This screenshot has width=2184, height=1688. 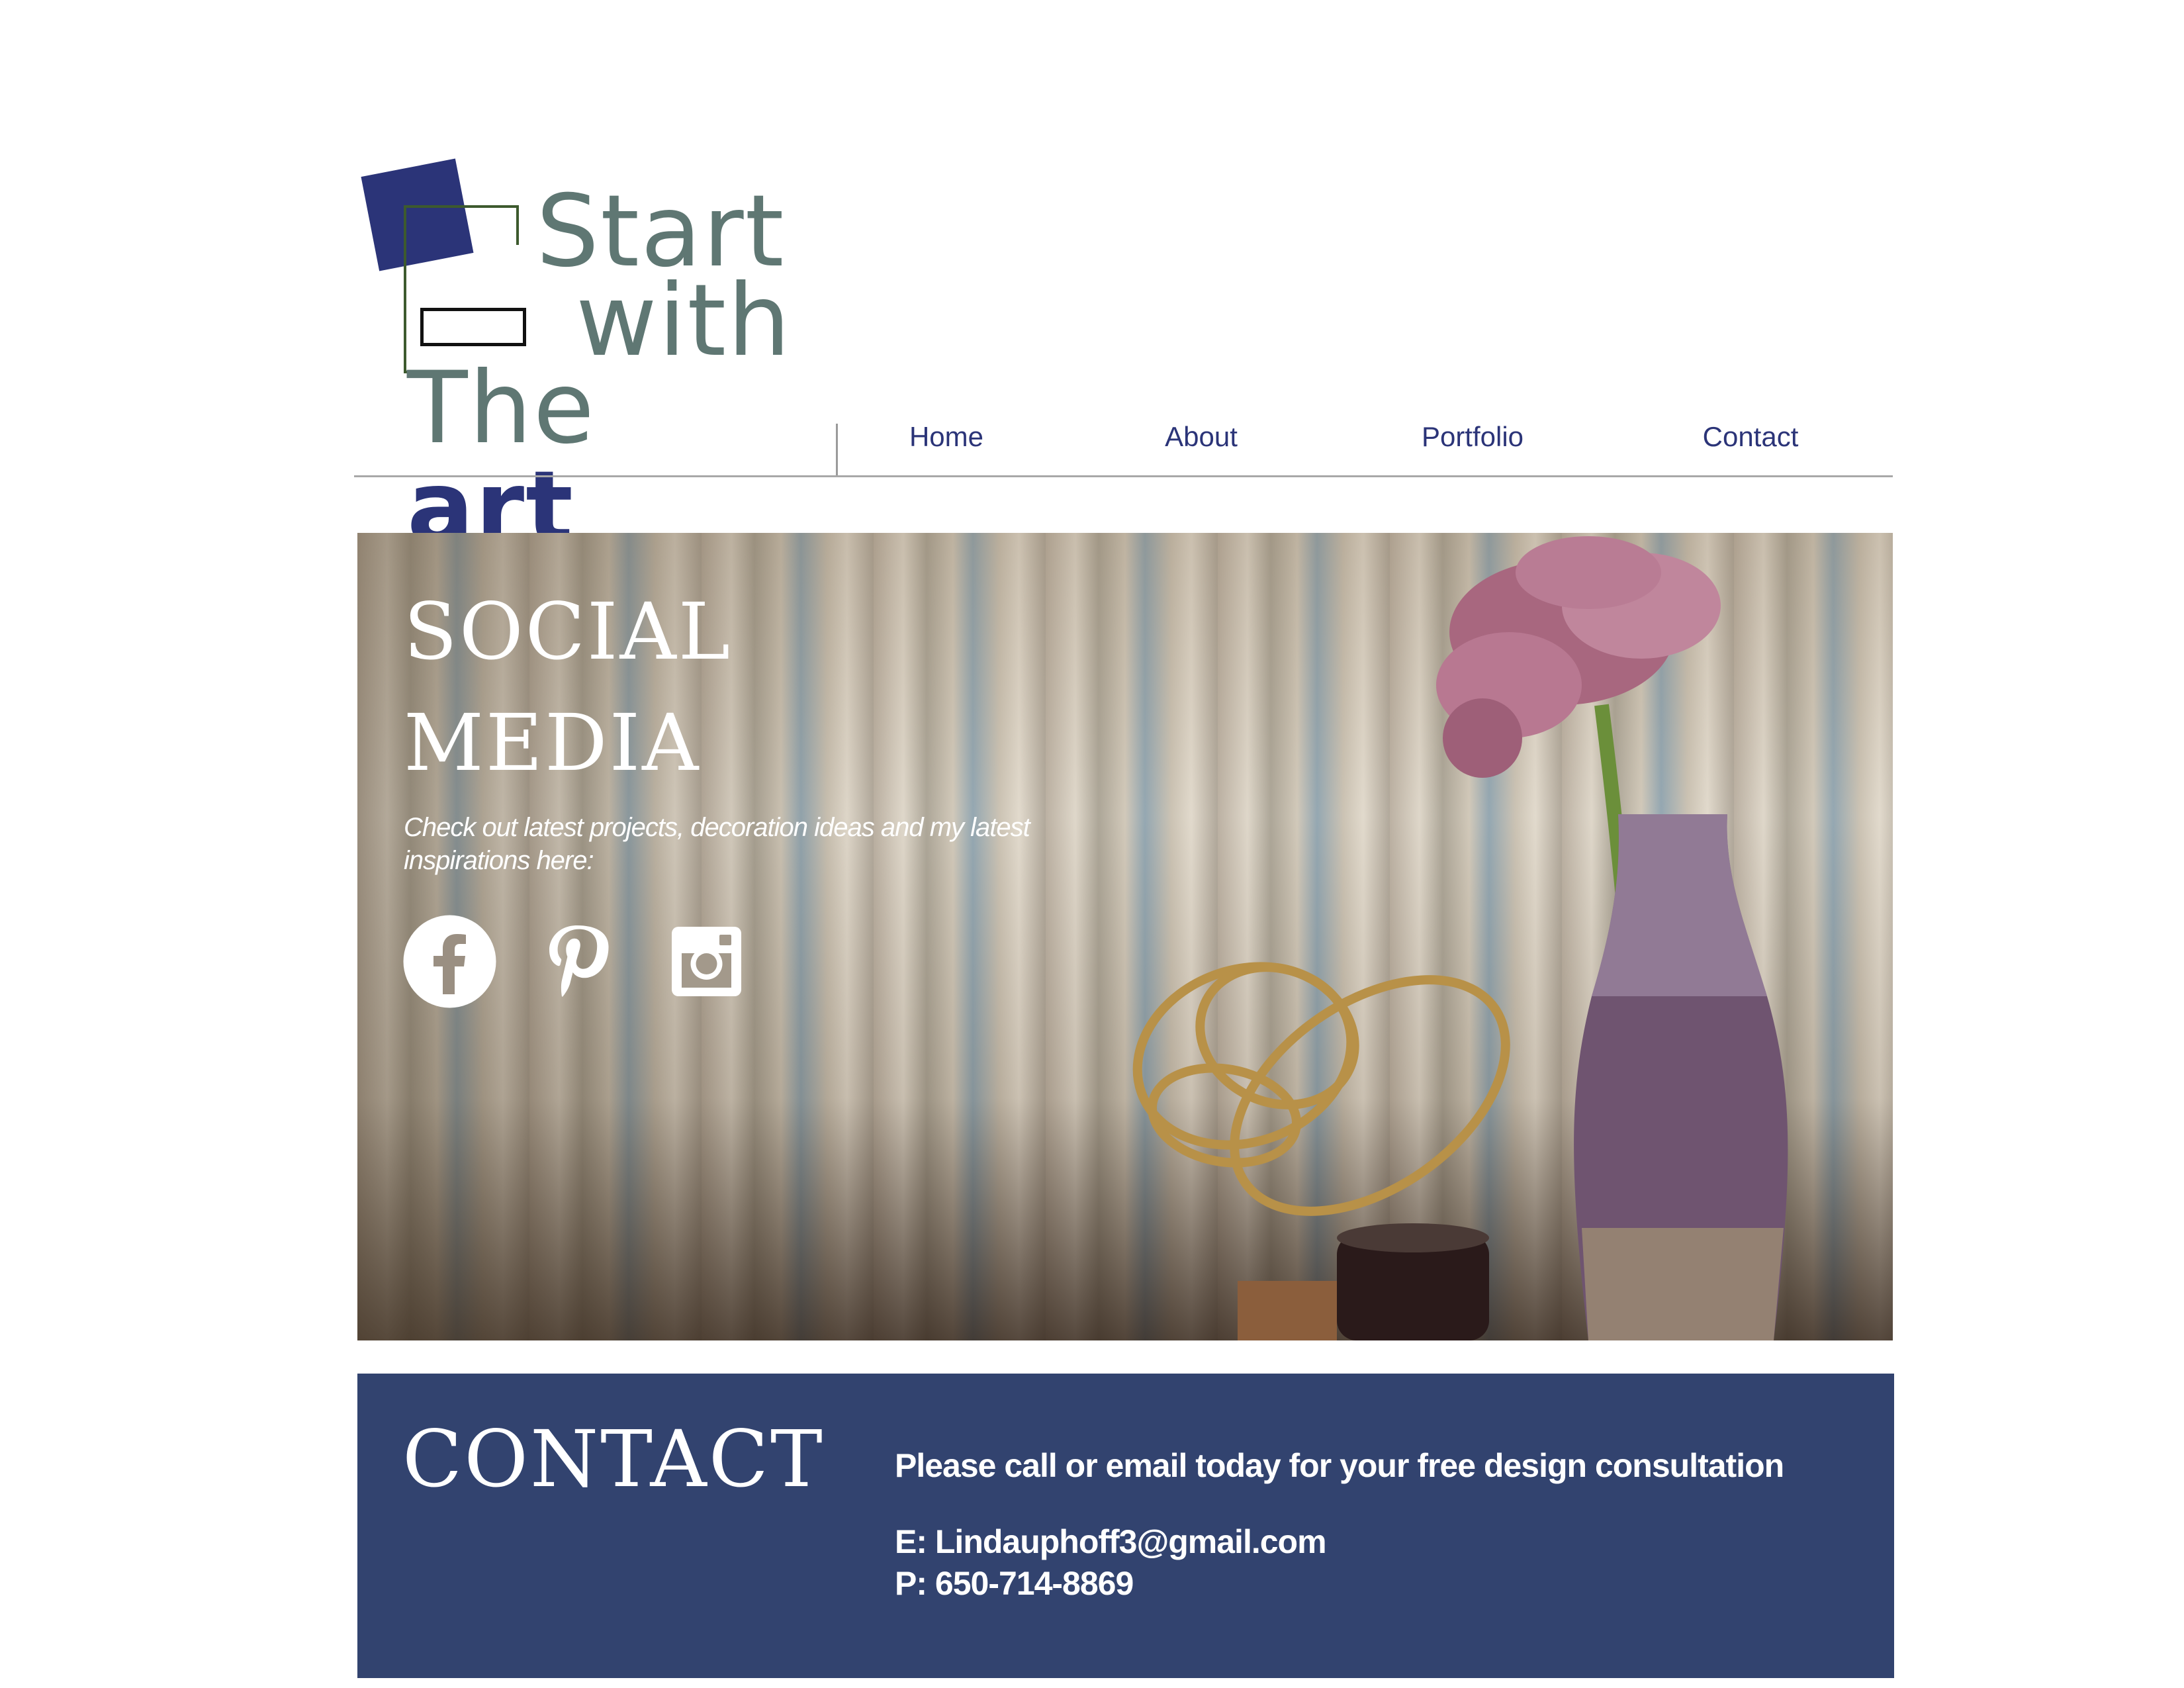 What do you see at coordinates (552, 742) in the screenshot?
I see `hero-title-line2: MEDIA` at bounding box center [552, 742].